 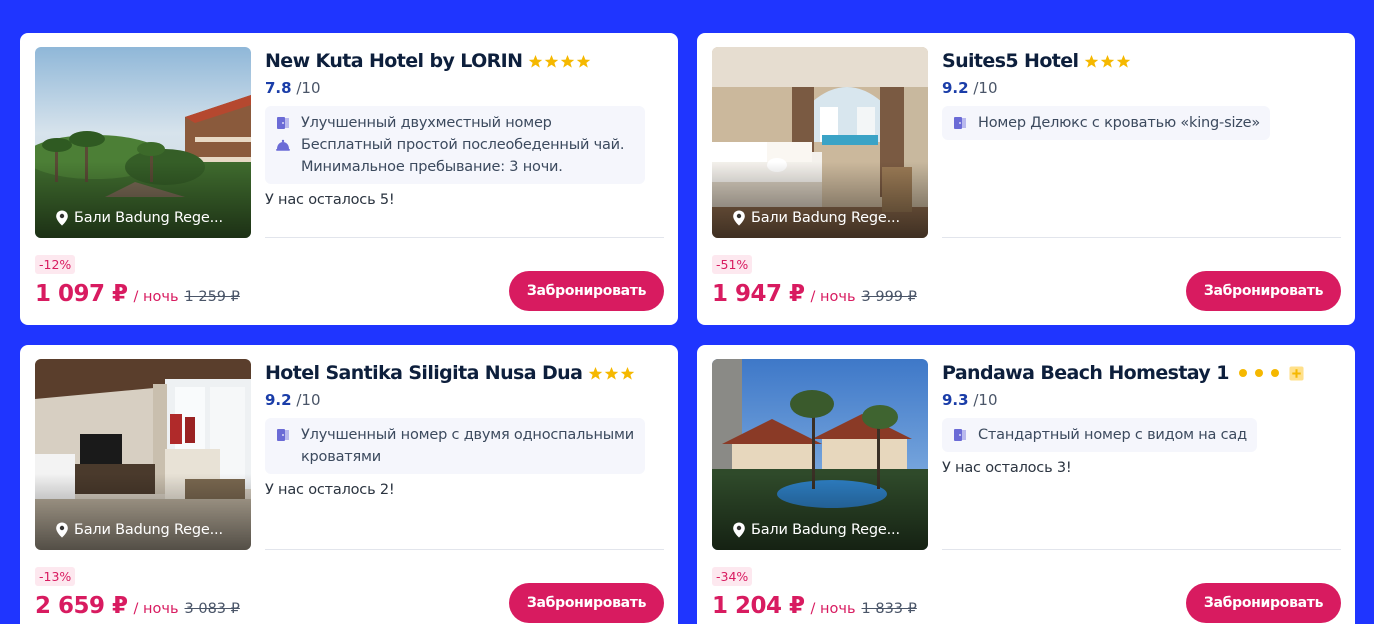 What do you see at coordinates (1142, 400) in the screenshot?
I see `review-score: 9.3 /10` at bounding box center [1142, 400].